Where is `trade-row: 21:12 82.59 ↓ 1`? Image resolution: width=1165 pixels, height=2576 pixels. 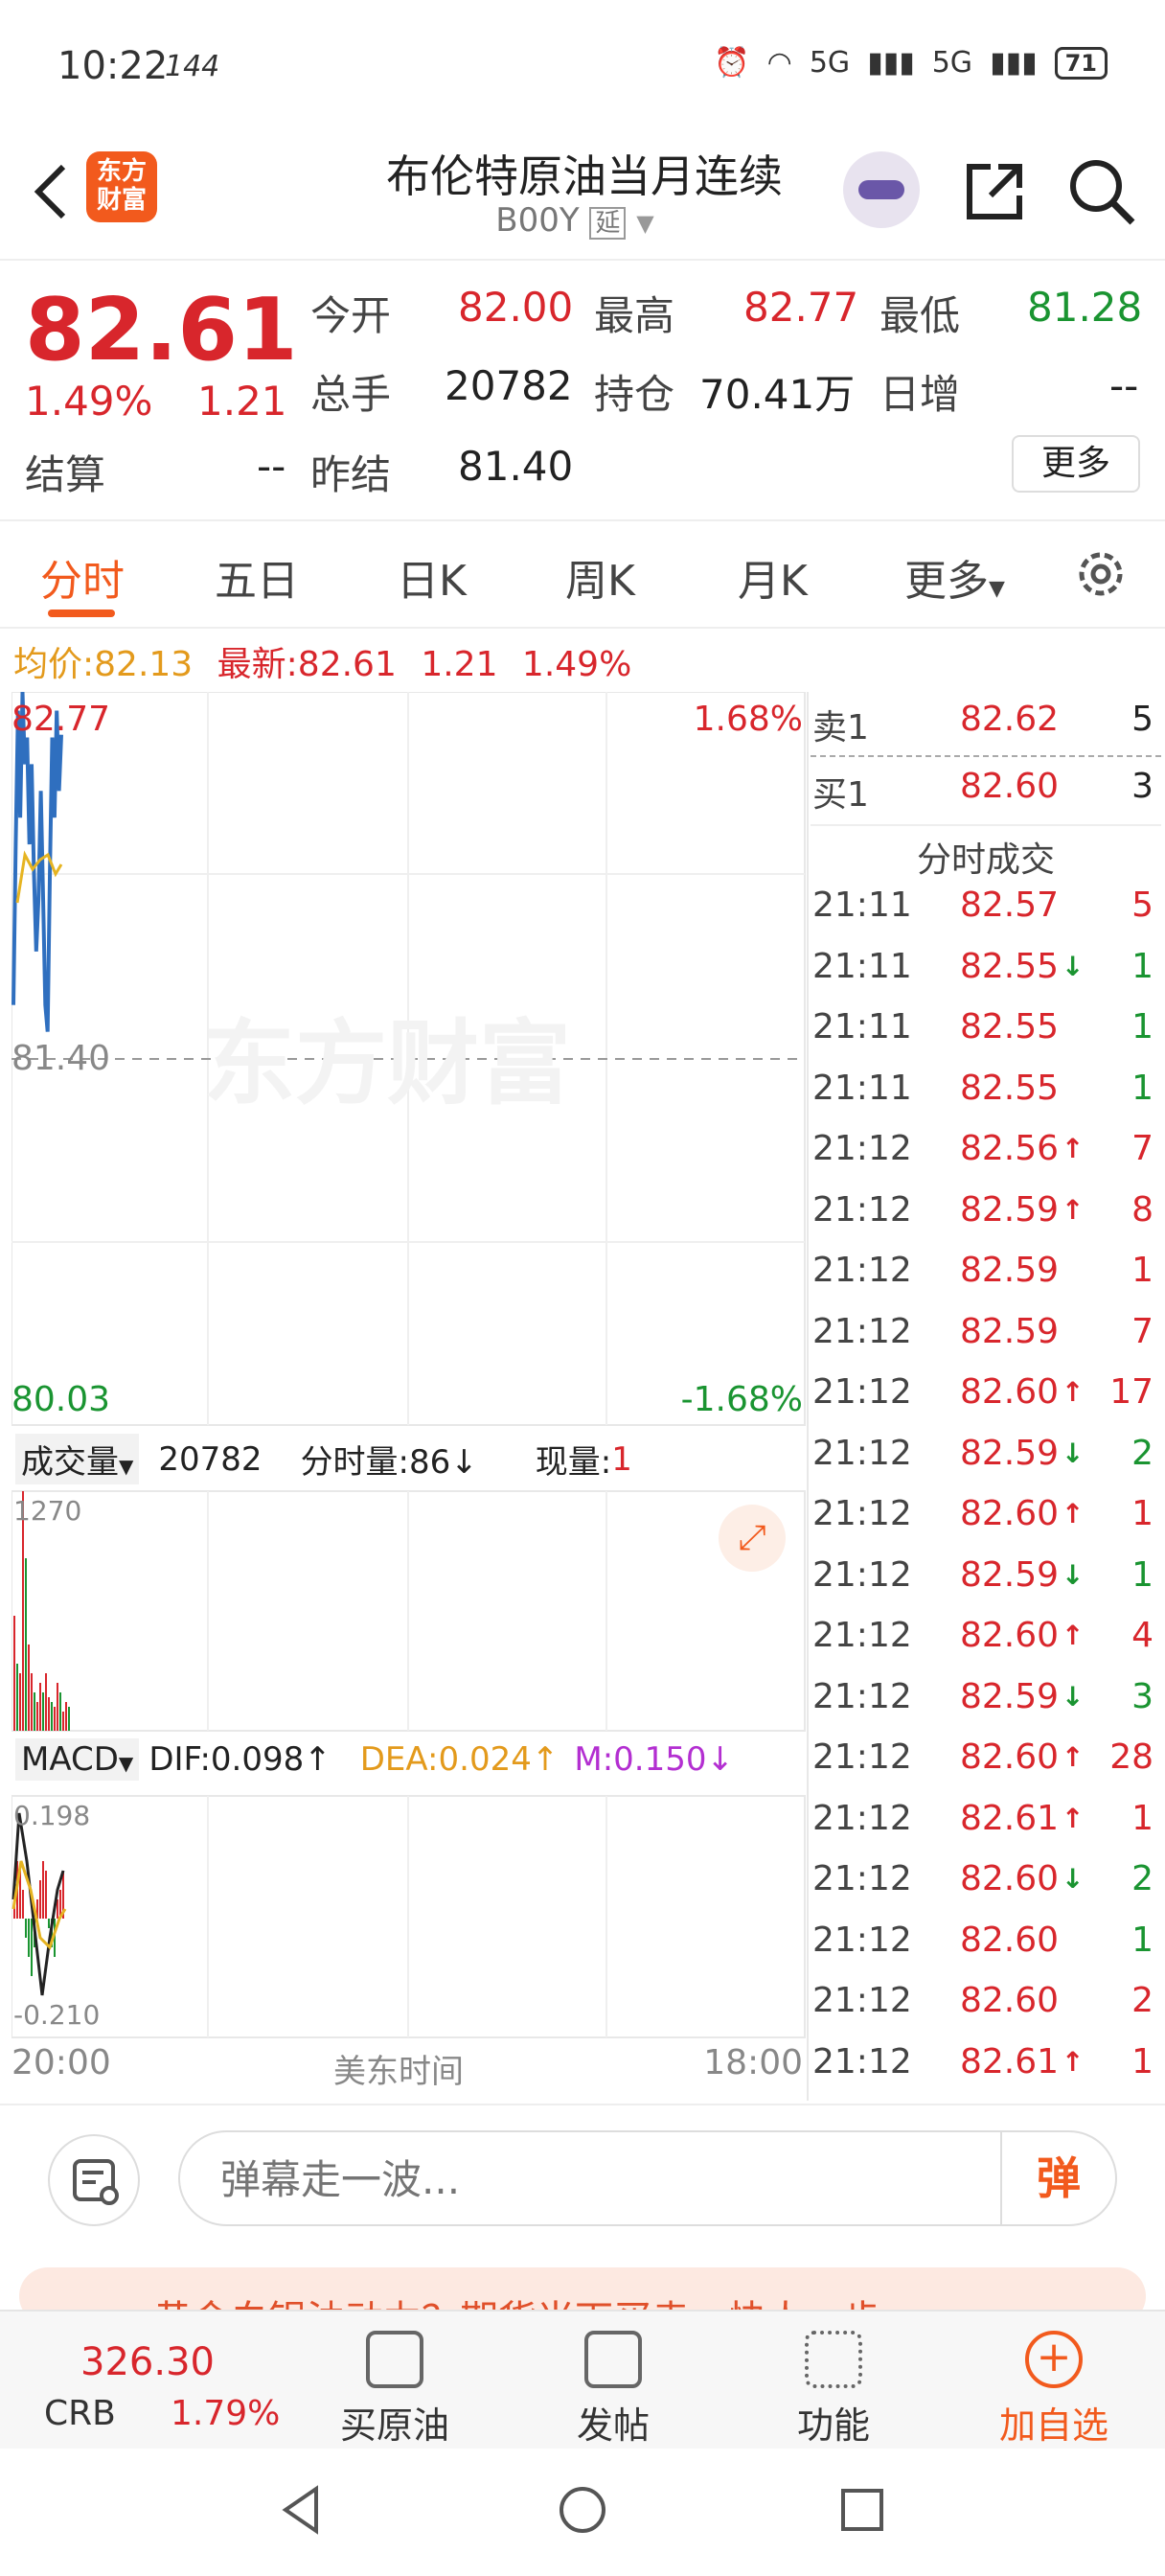
trade-row: 21:12 82.59 ↓ 1 is located at coordinates (986, 1584).